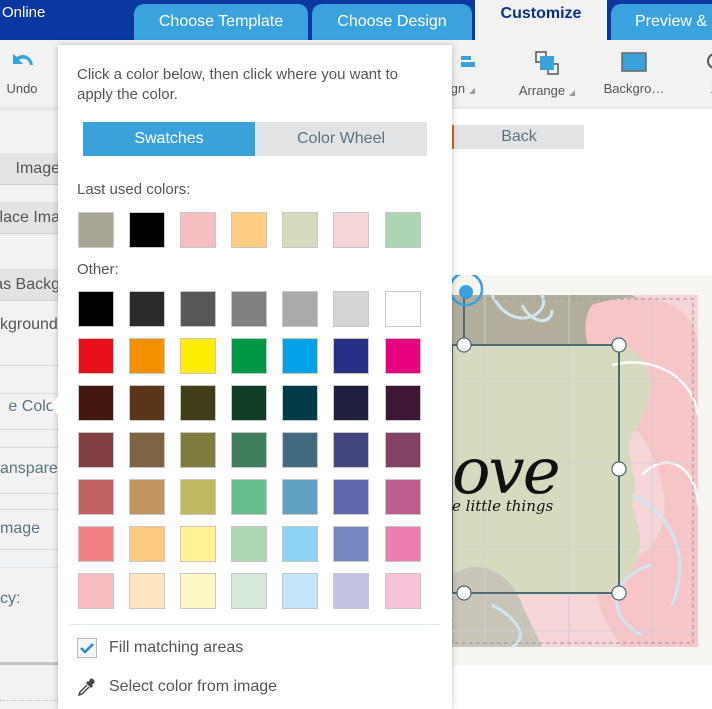 This screenshot has width=712, height=709. I want to click on sidebar-item-use-as-background: as Backg, so click(30, 285).